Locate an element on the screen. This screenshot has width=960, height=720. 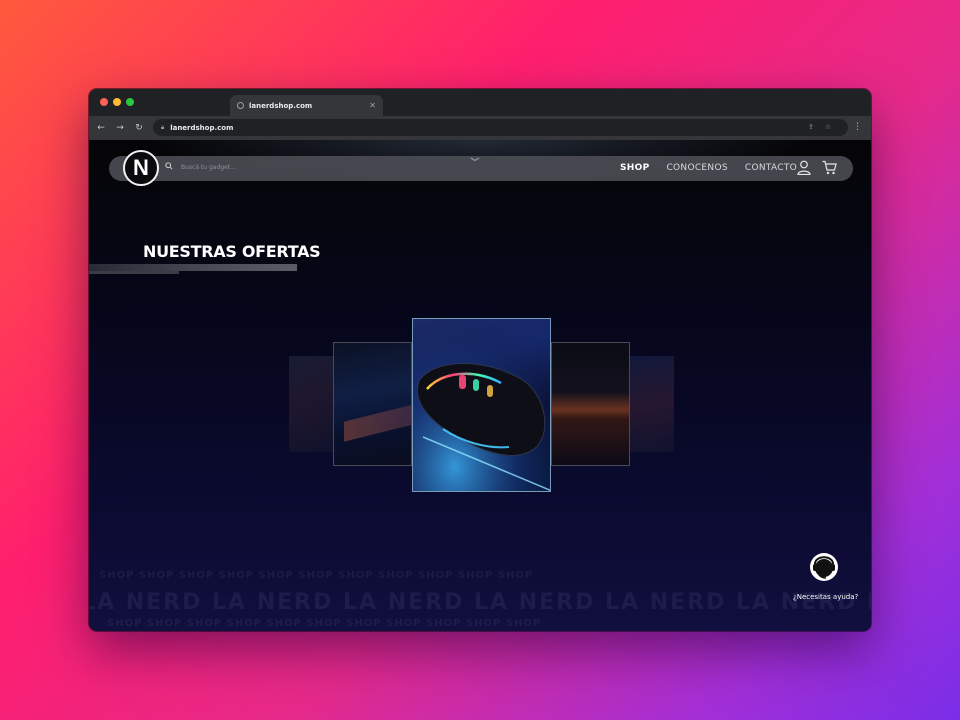
gaming-mouse-image is located at coordinates (481, 405).